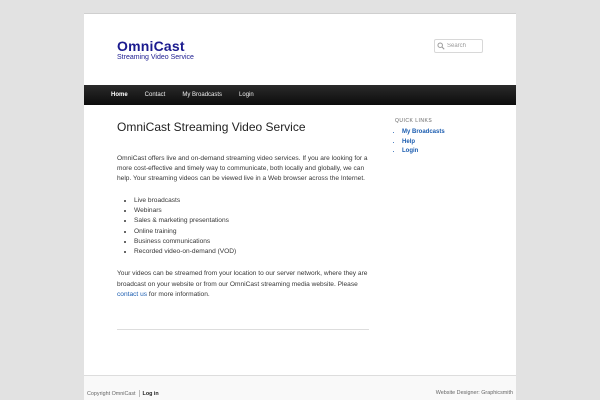 Image resolution: width=600 pixels, height=400 pixels. What do you see at coordinates (423, 132) in the screenshot?
I see `quick-link-my-broadcasts: My Broadcasts` at bounding box center [423, 132].